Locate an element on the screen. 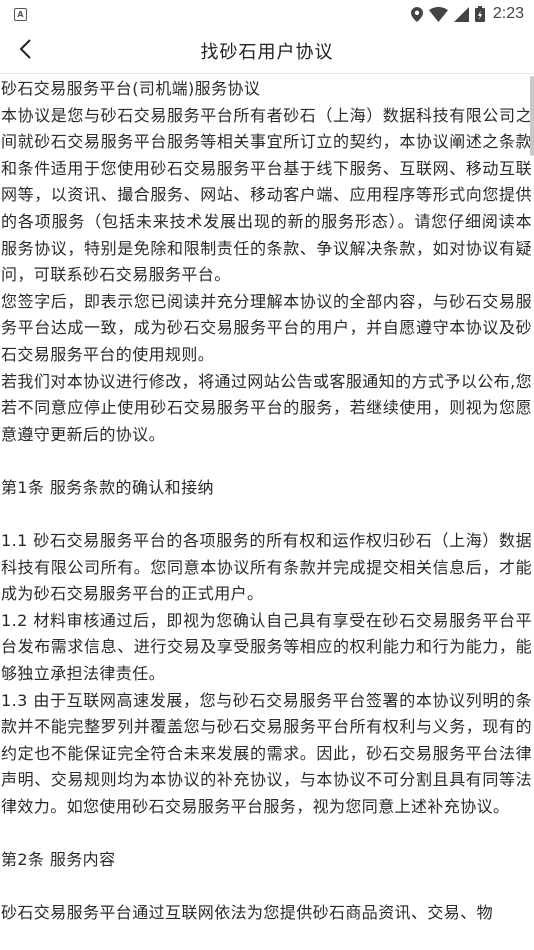  page-title: 找砂石用户协议 is located at coordinates (267, 52).